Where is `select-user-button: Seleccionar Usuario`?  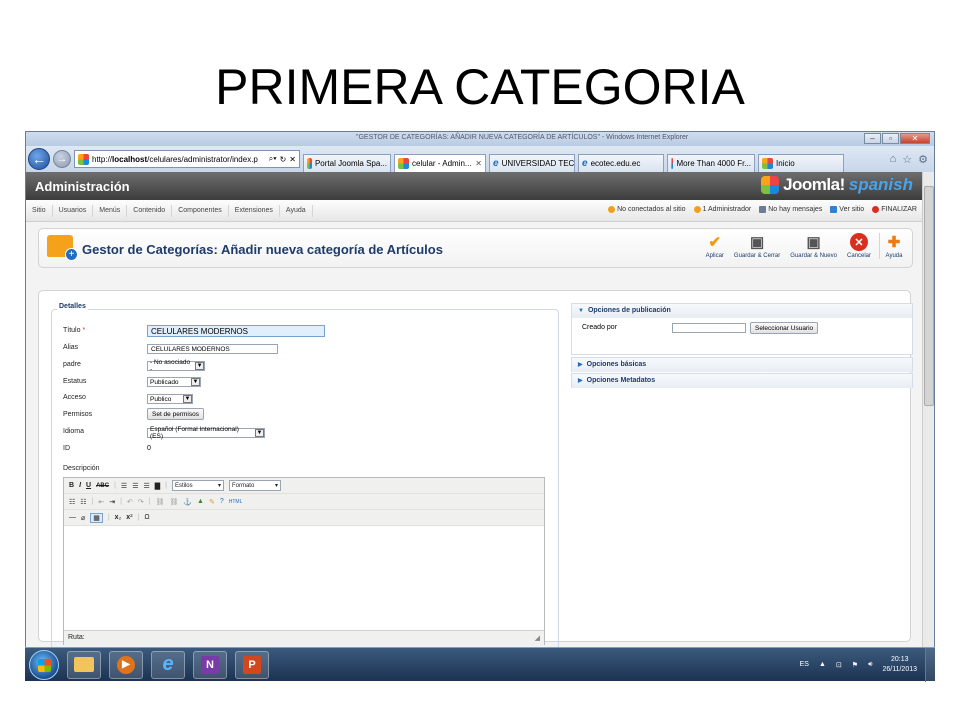 select-user-button: Seleccionar Usuario is located at coordinates (784, 328).